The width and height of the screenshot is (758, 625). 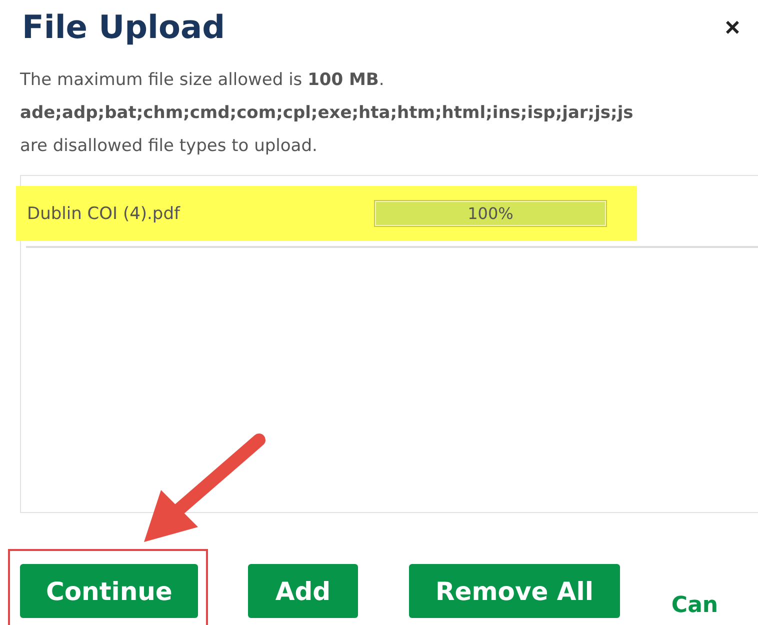 What do you see at coordinates (490, 214) in the screenshot?
I see `progress-text: 100%` at bounding box center [490, 214].